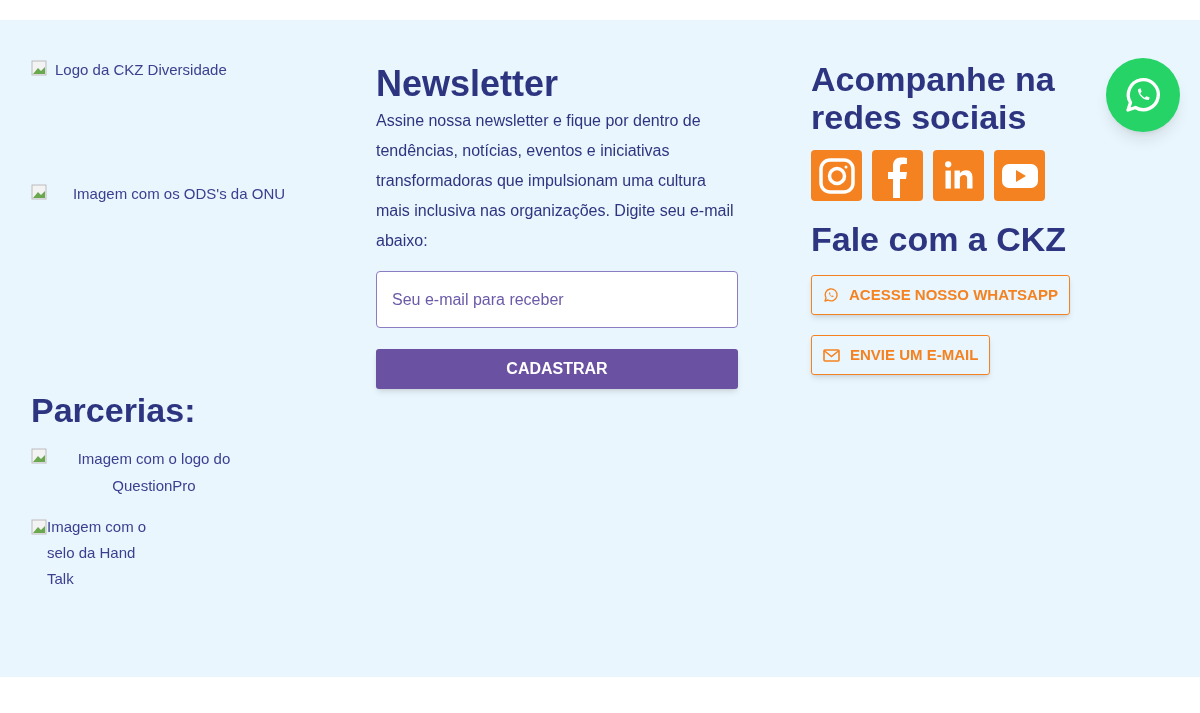  Describe the element at coordinates (933, 98) in the screenshot. I see `social-heading: Acompanhe na redes sociais` at that location.